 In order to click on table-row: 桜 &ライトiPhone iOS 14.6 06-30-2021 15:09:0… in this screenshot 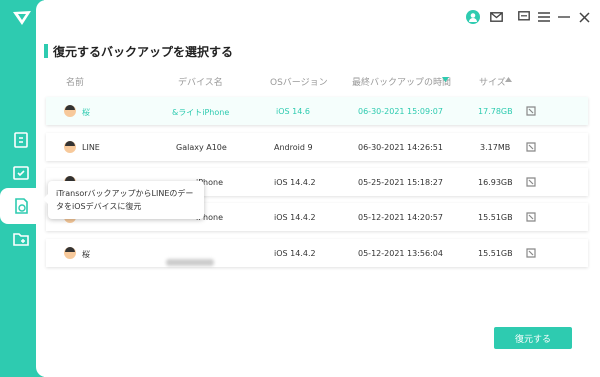, I will do `click(317, 111)`.